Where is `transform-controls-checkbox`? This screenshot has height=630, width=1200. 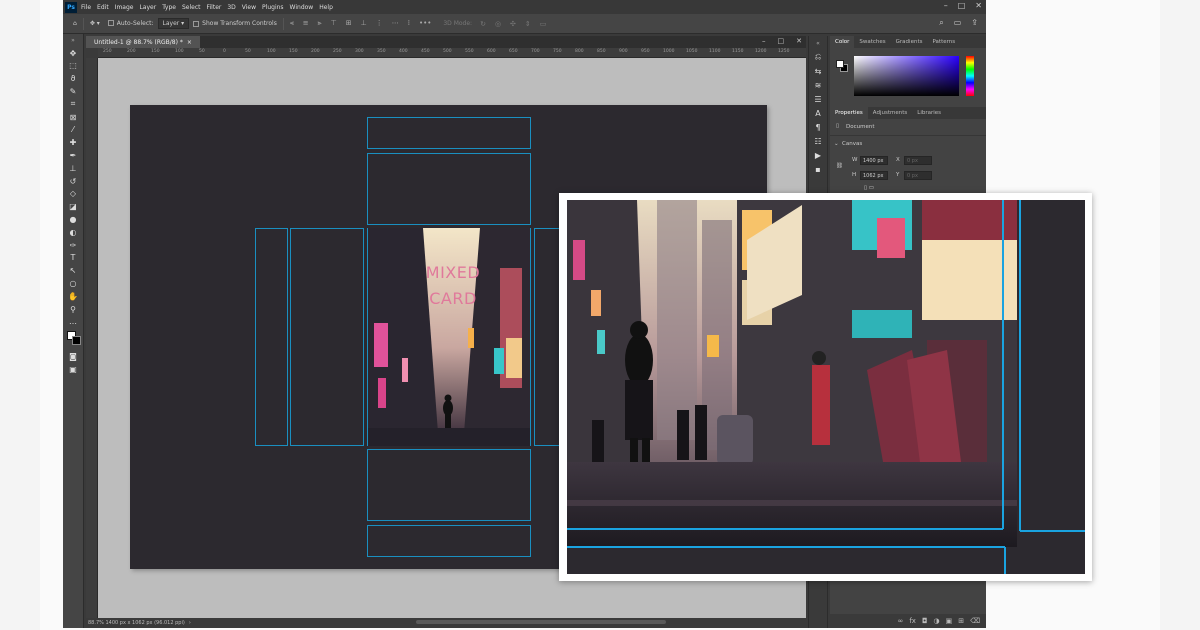 transform-controls-checkbox is located at coordinates (196, 23).